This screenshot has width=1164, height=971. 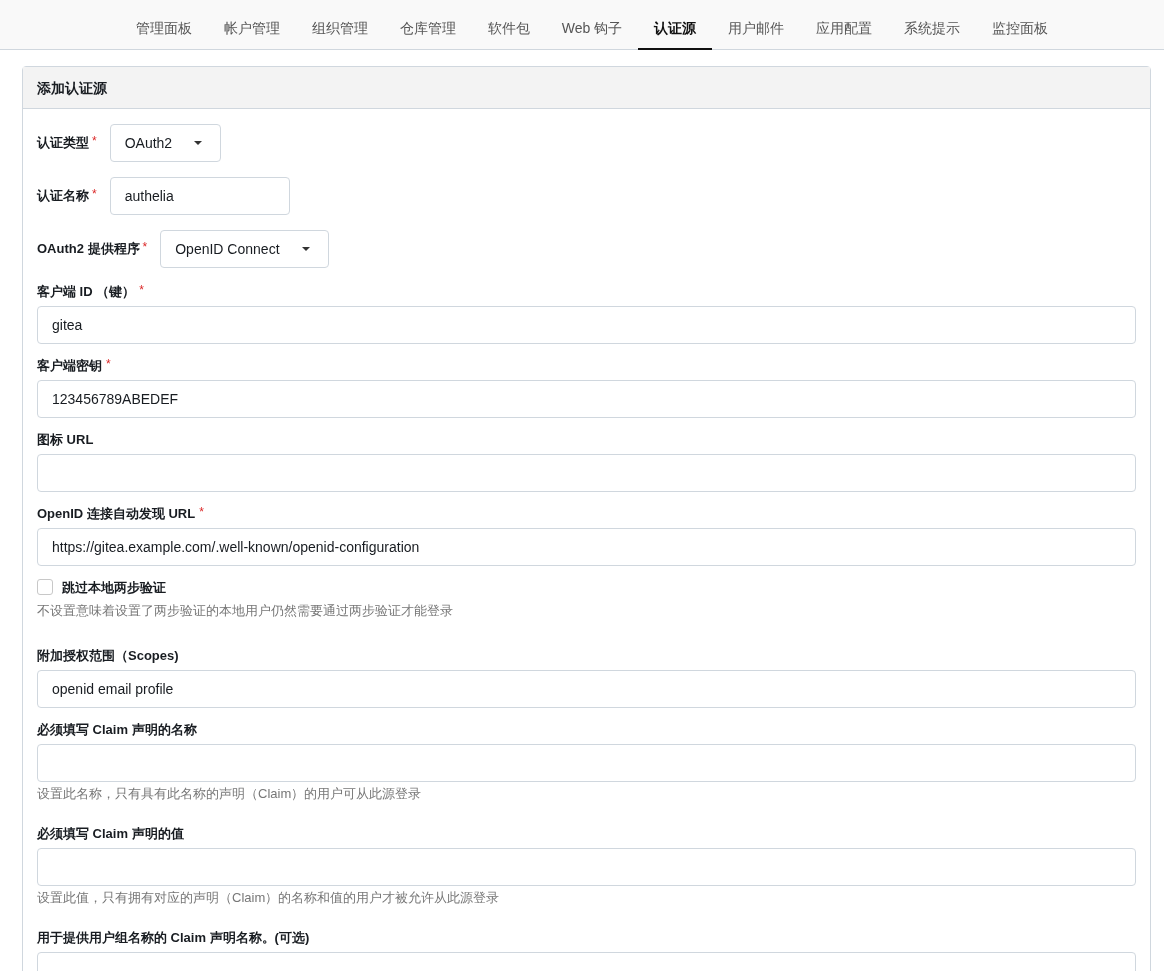 What do you see at coordinates (108, 656) in the screenshot?
I see `field-label: 附加授权范围（Scopes)` at bounding box center [108, 656].